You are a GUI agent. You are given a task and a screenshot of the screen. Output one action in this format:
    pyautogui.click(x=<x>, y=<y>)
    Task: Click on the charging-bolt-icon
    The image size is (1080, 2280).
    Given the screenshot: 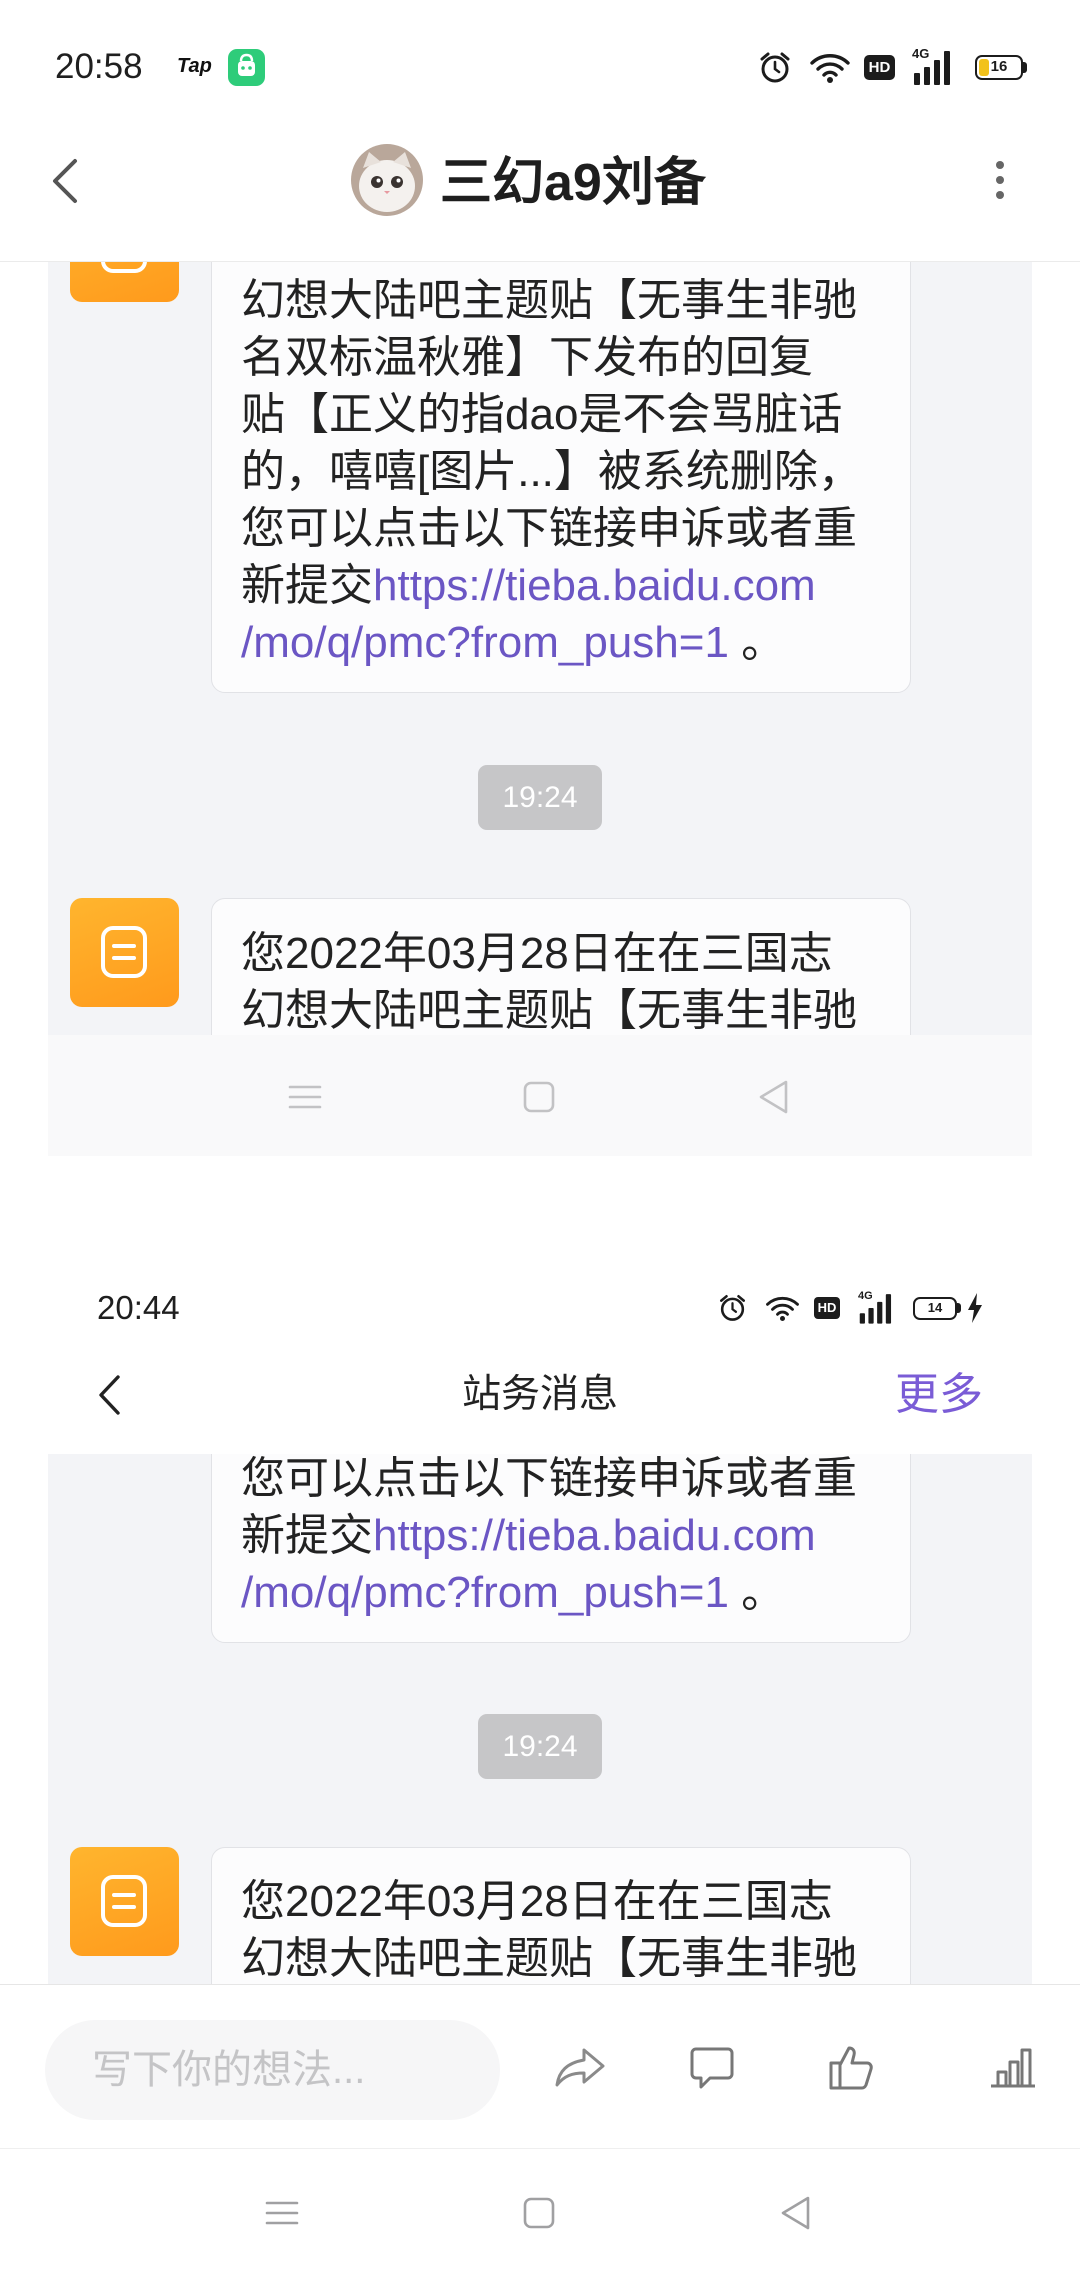 What is the action you would take?
    pyautogui.click(x=975, y=1308)
    